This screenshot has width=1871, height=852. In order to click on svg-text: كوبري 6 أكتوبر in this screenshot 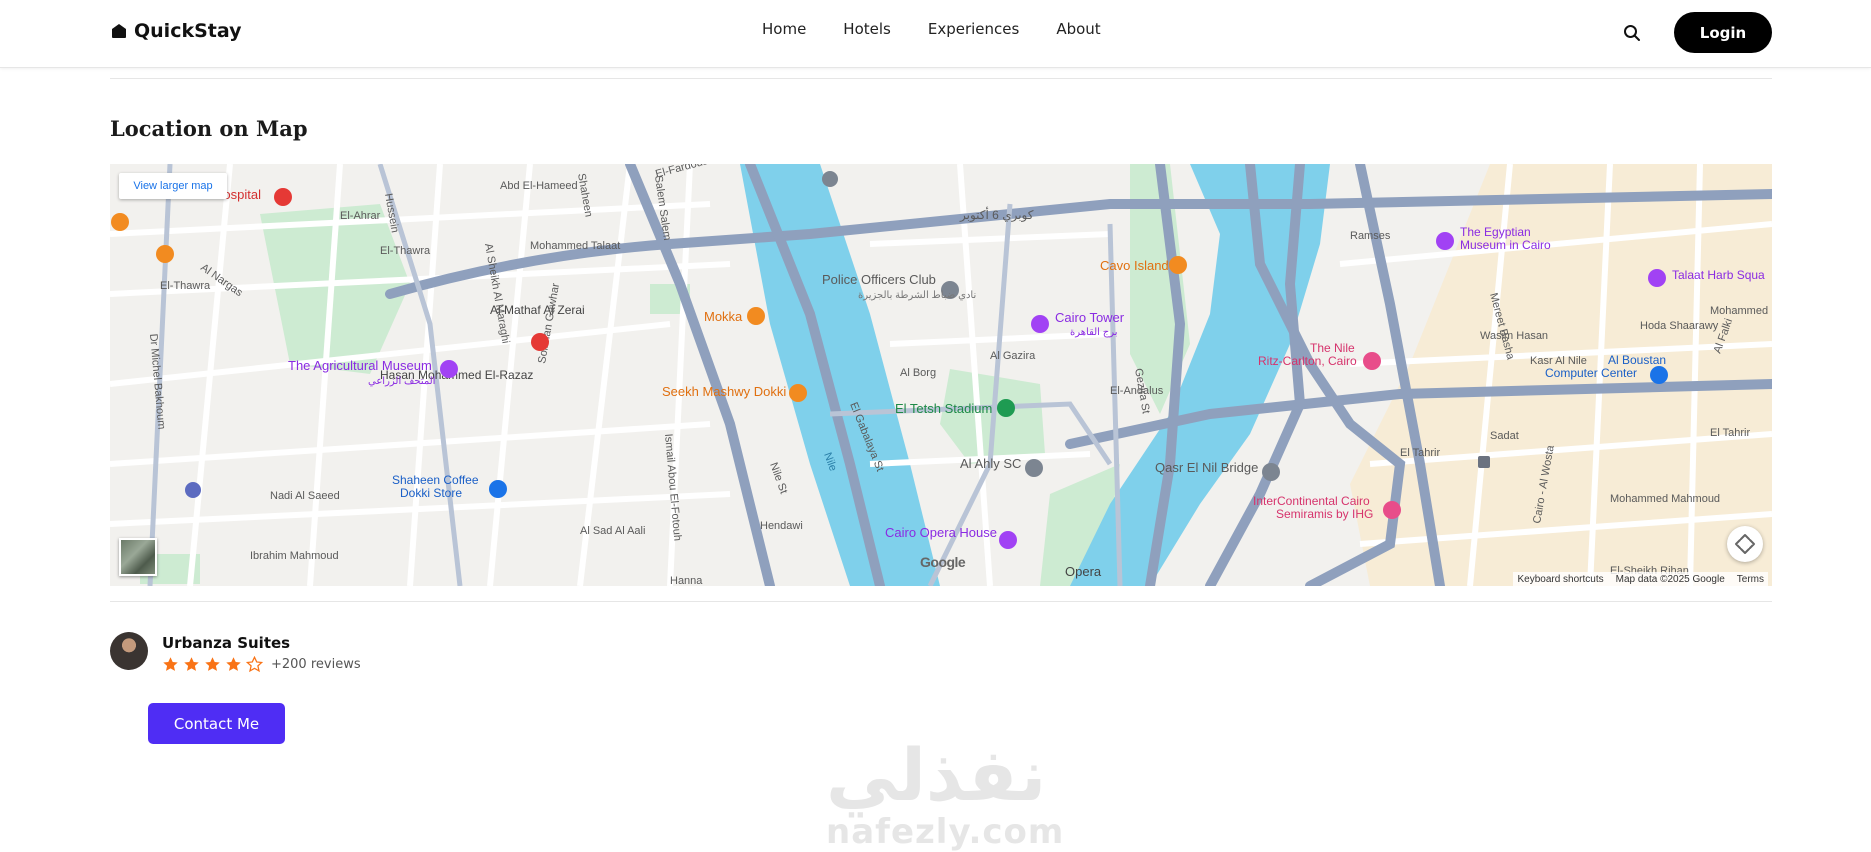, I will do `click(996, 214)`.